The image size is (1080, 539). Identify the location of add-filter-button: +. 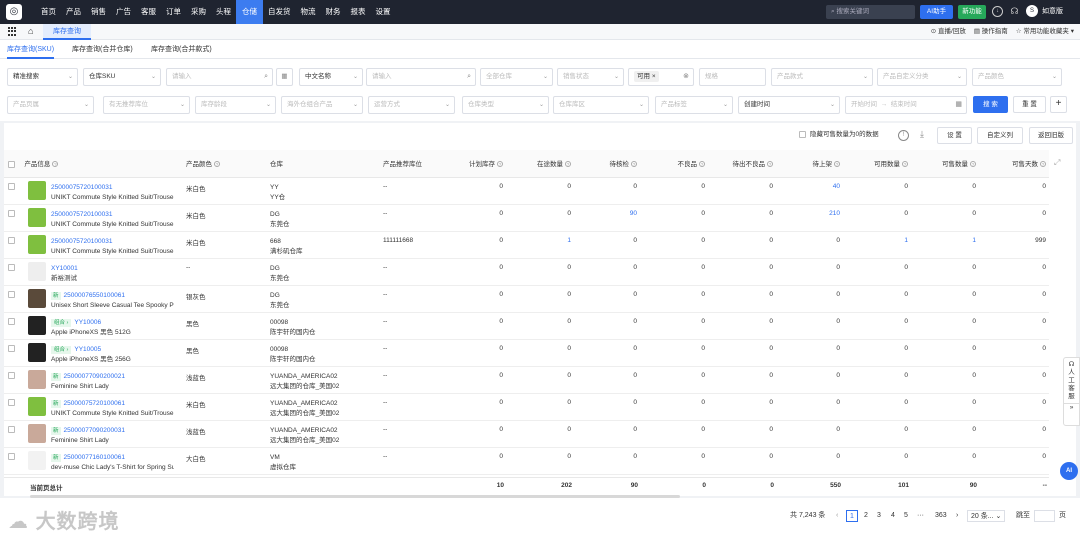
(1058, 104).